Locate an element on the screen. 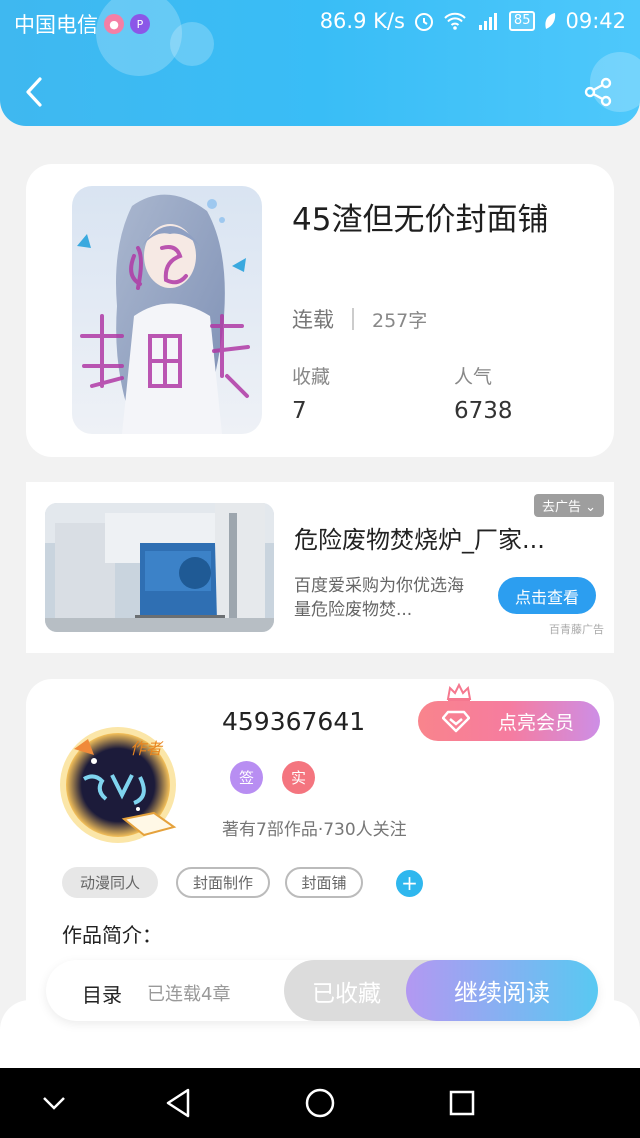  system-navigation-bar is located at coordinates (320, 1103).